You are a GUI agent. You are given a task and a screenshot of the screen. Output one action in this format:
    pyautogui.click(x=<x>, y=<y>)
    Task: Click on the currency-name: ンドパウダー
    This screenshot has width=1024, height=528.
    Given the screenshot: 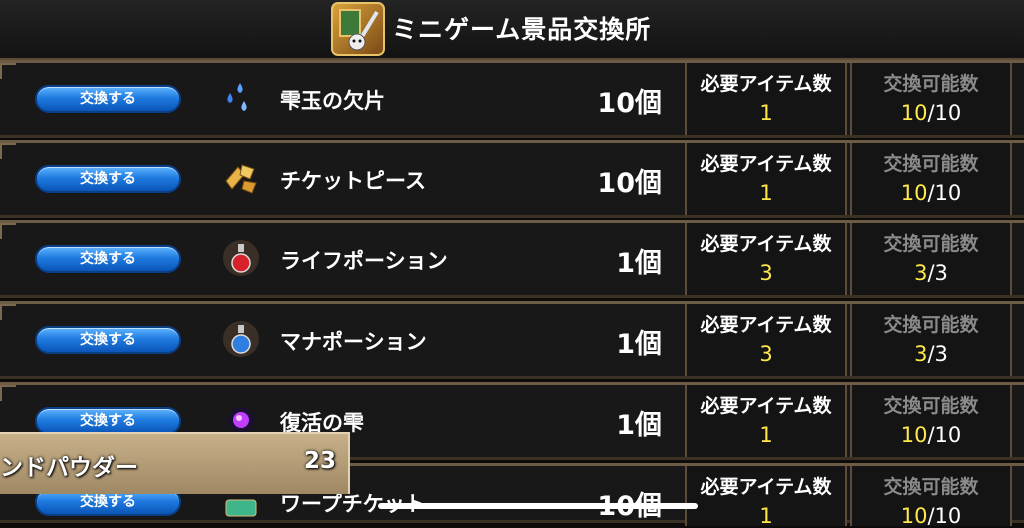 What is the action you would take?
    pyautogui.click(x=69, y=468)
    